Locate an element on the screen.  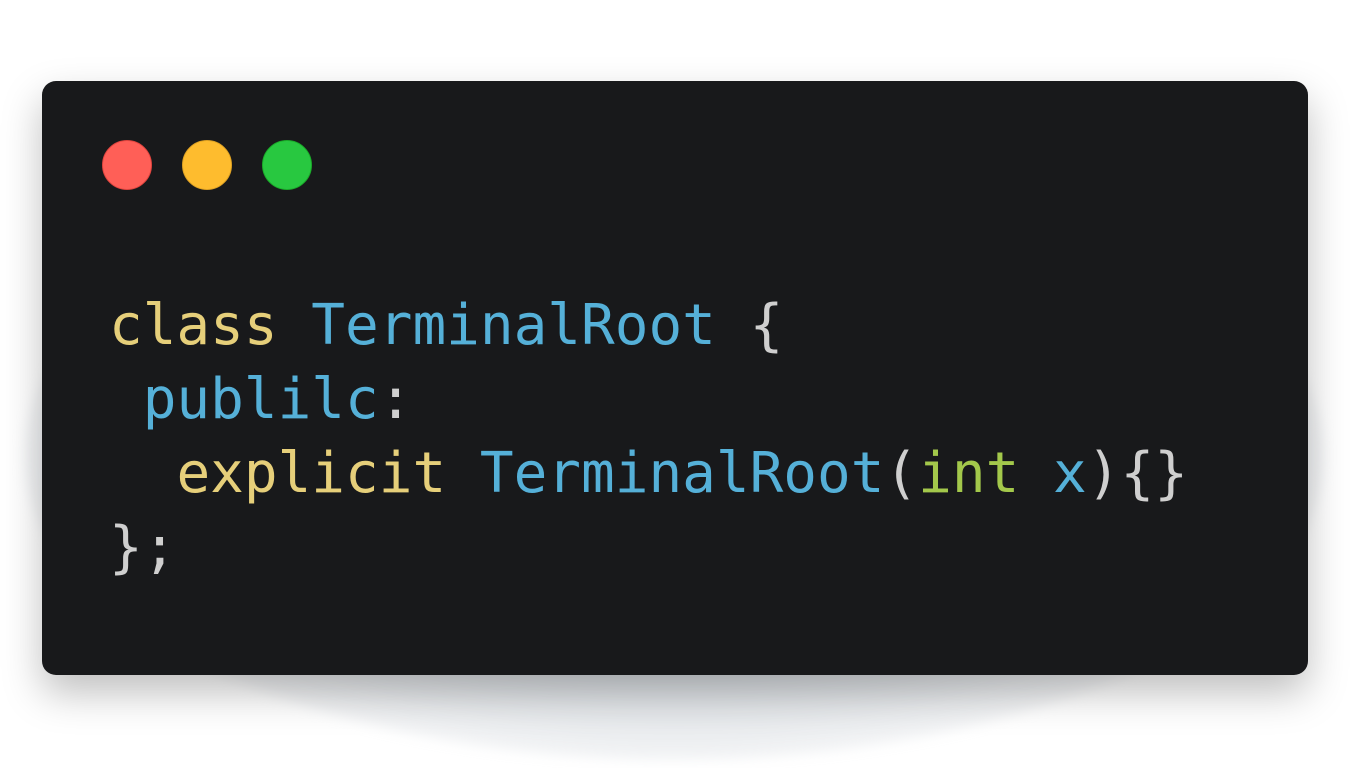
code-line-1: class TerminalRoot { is located at coordinates (648, 326).